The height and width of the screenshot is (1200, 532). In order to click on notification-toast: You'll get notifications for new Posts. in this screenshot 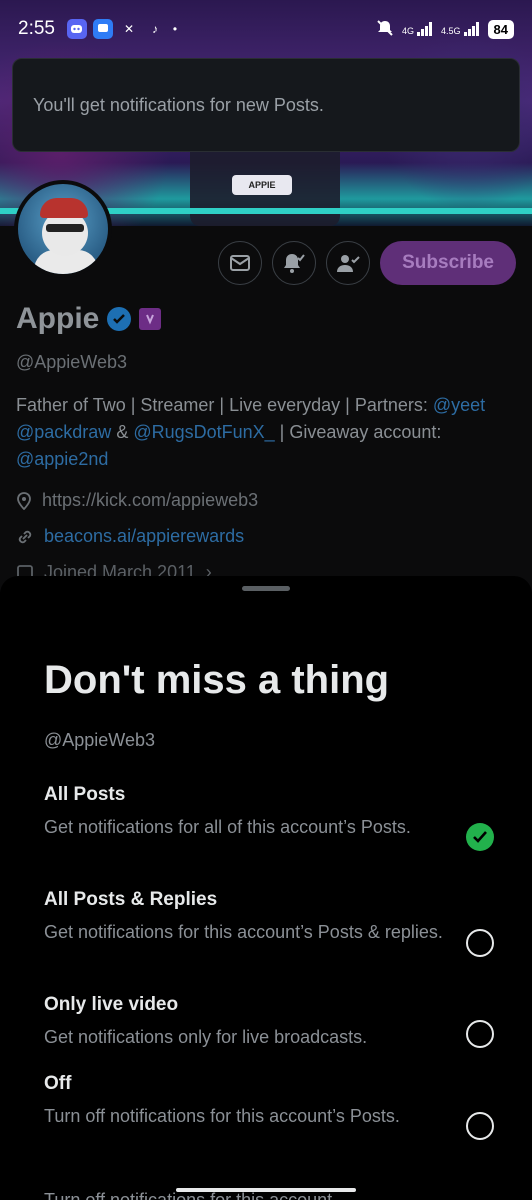, I will do `click(266, 105)`.